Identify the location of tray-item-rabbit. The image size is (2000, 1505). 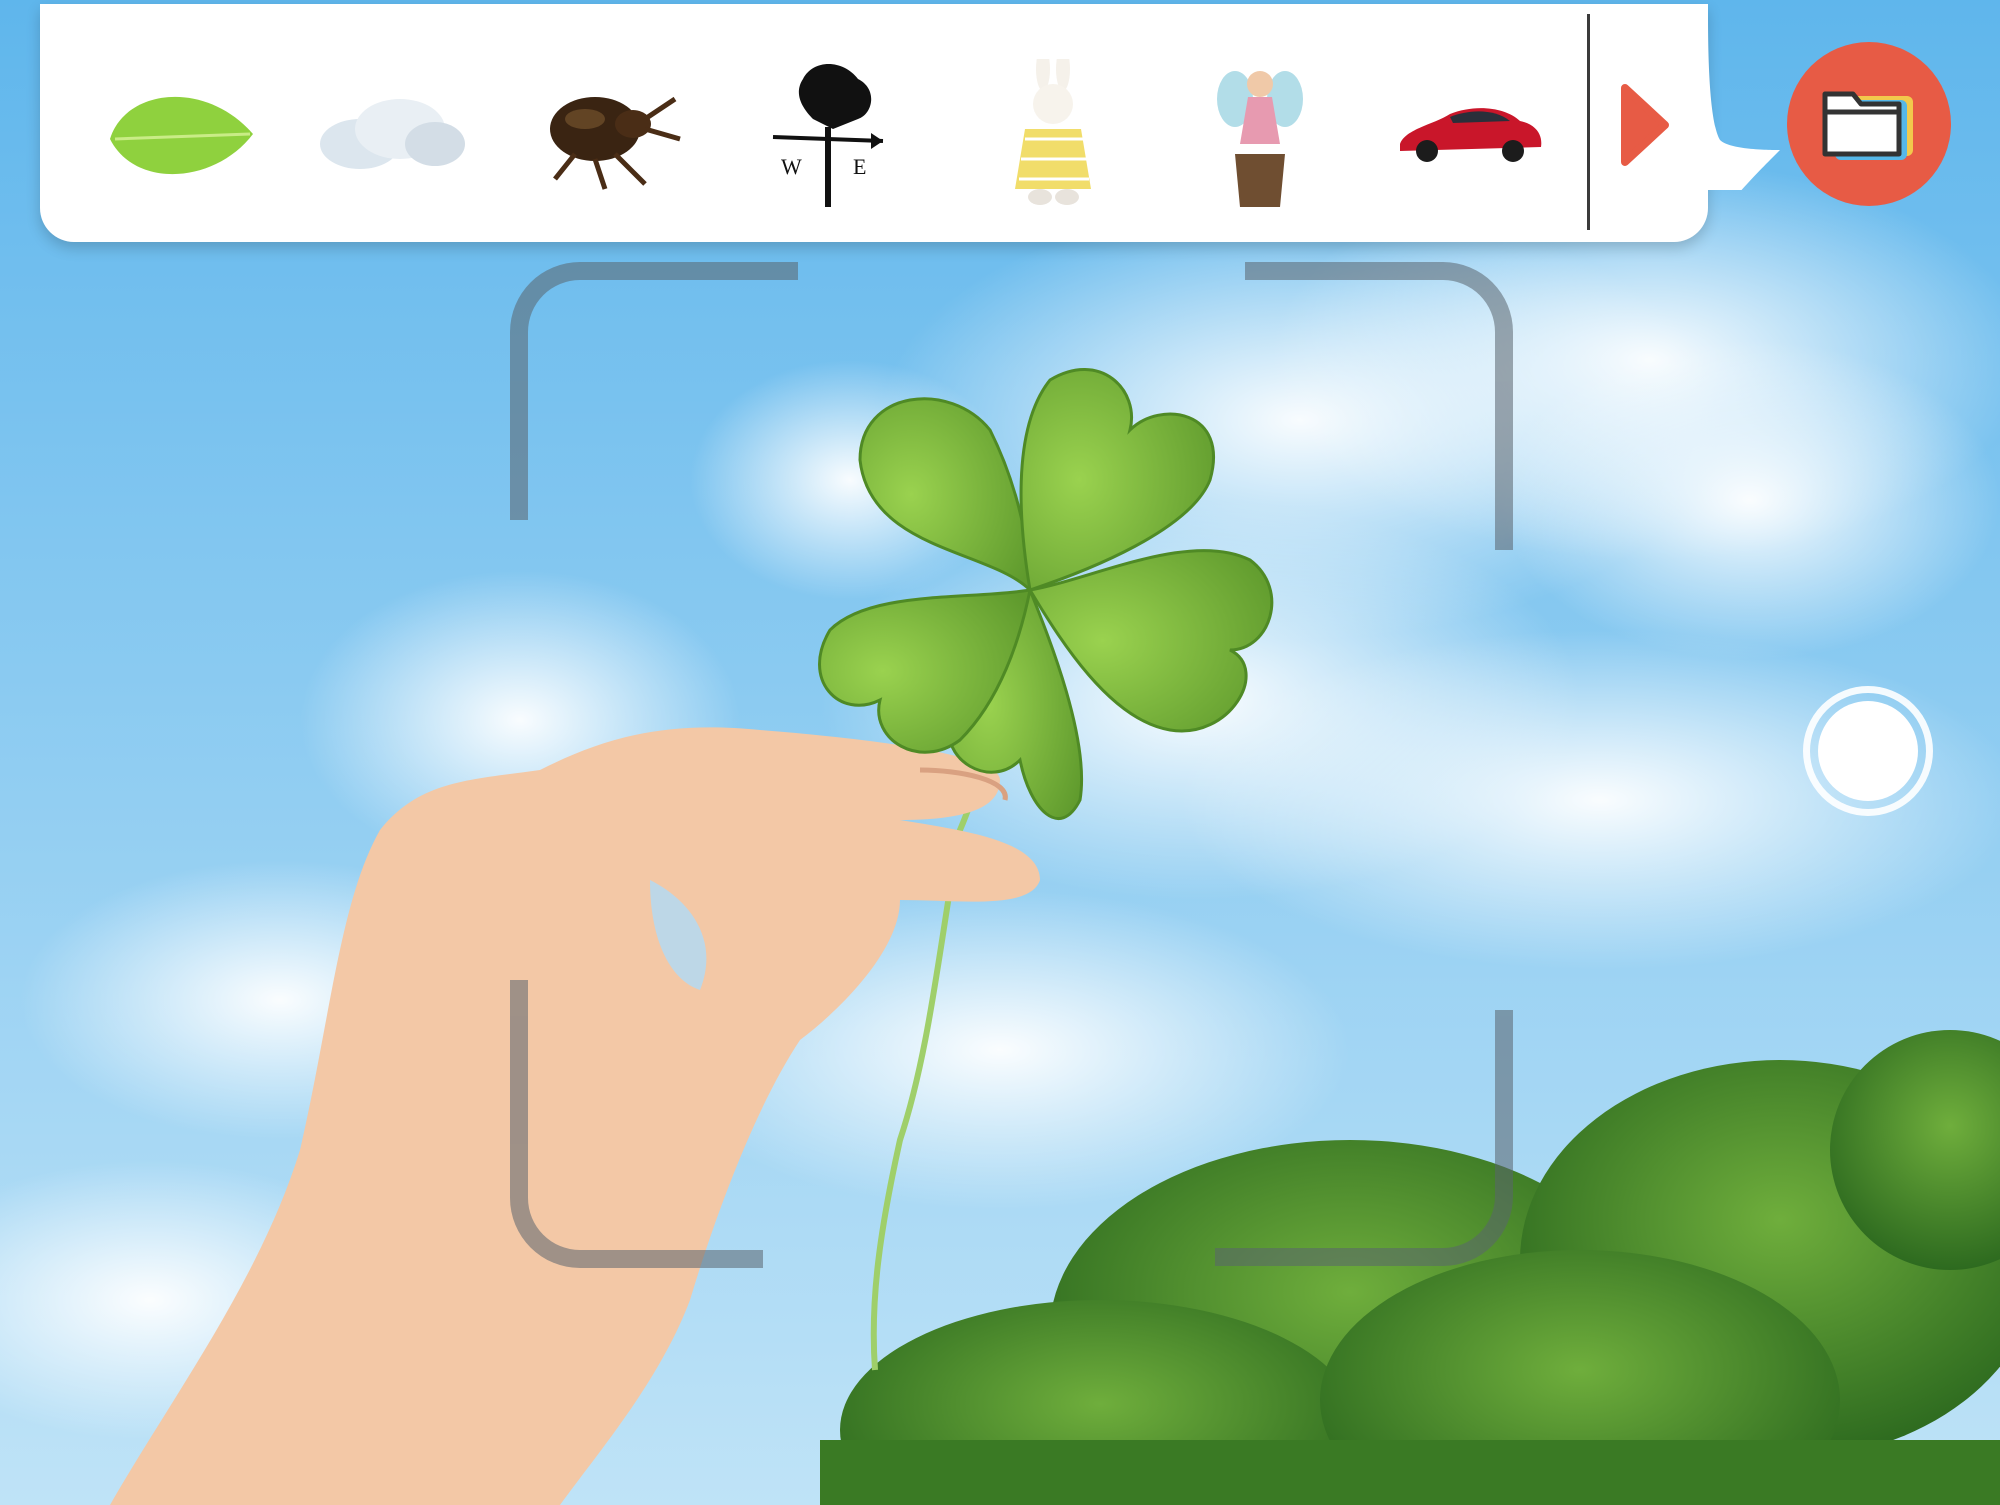
(1050, 134).